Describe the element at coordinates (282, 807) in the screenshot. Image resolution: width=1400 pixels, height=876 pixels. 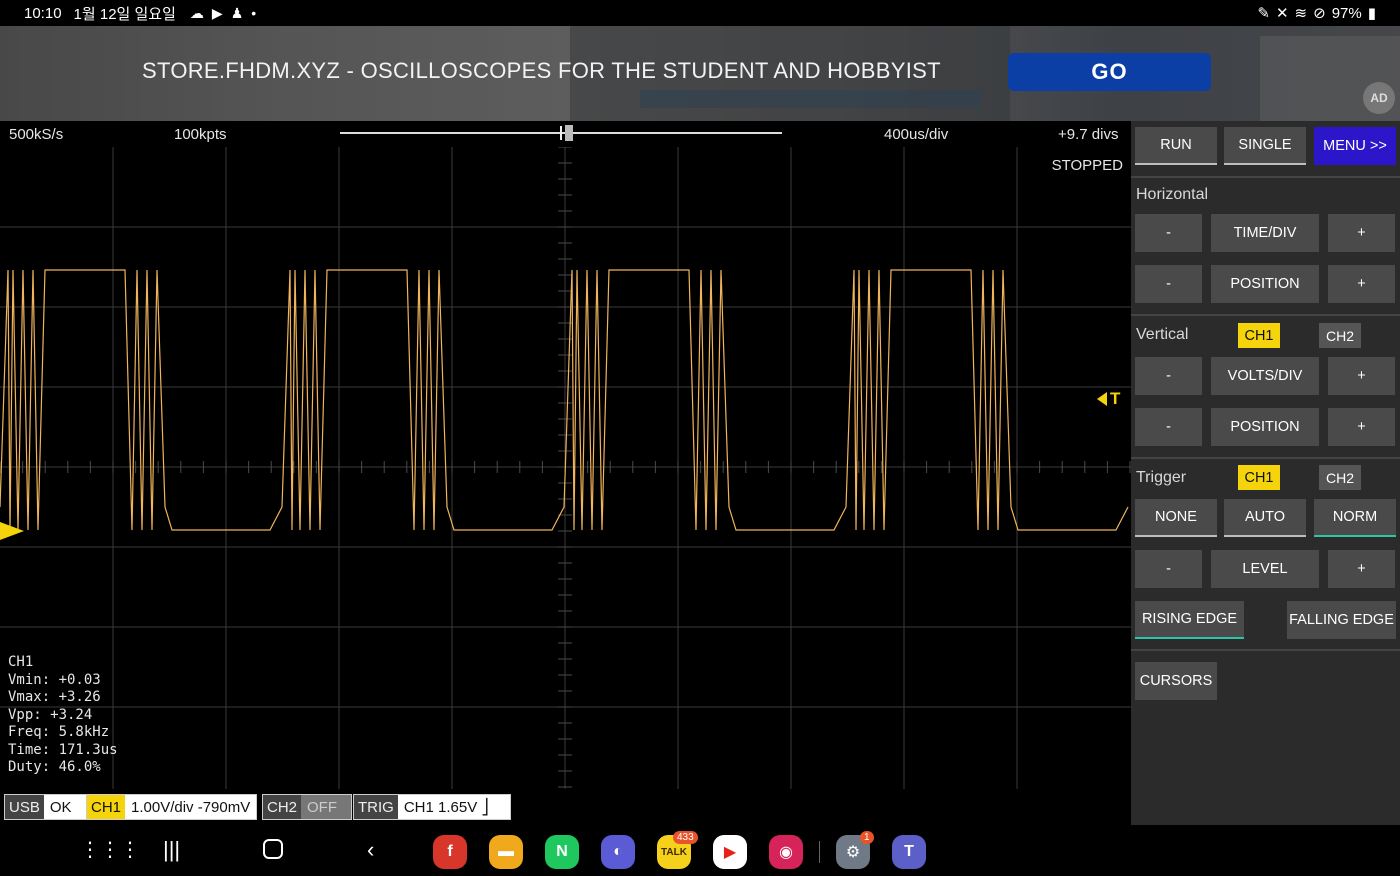
I see `ch2-tag: CH2` at that location.